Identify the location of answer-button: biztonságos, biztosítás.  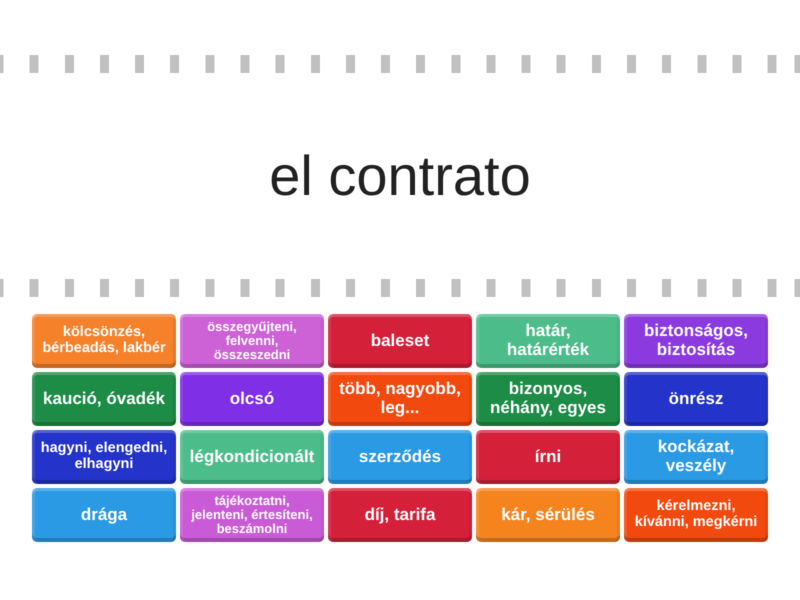
(696, 341).